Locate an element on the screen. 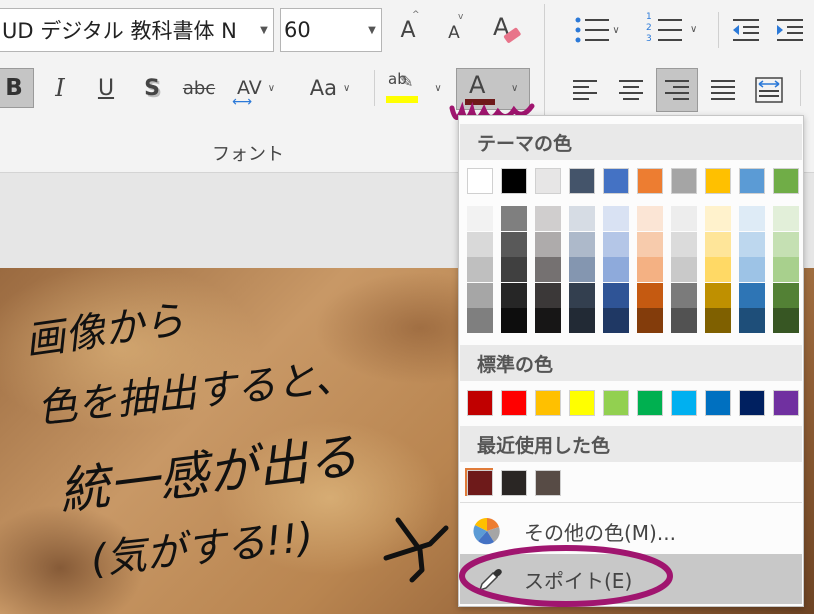 This screenshot has height=614, width=814. highlight-color-button: ab ✎ is located at coordinates (402, 88).